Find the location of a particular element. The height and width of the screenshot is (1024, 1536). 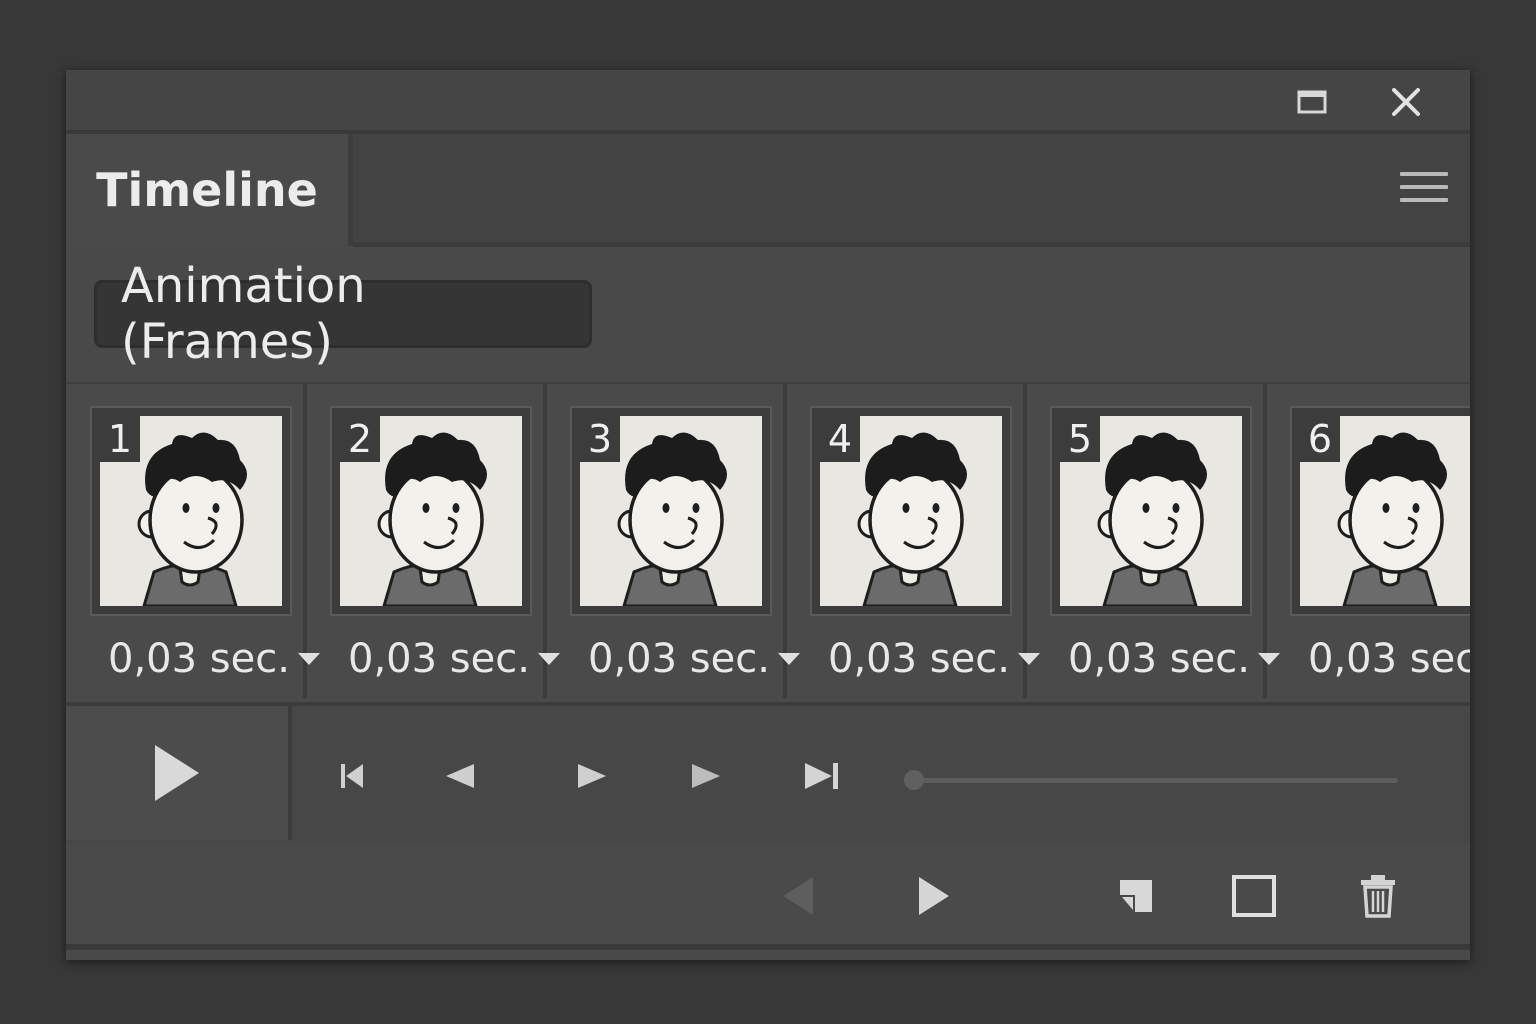

new-layer-button is located at coordinates (1136, 896).